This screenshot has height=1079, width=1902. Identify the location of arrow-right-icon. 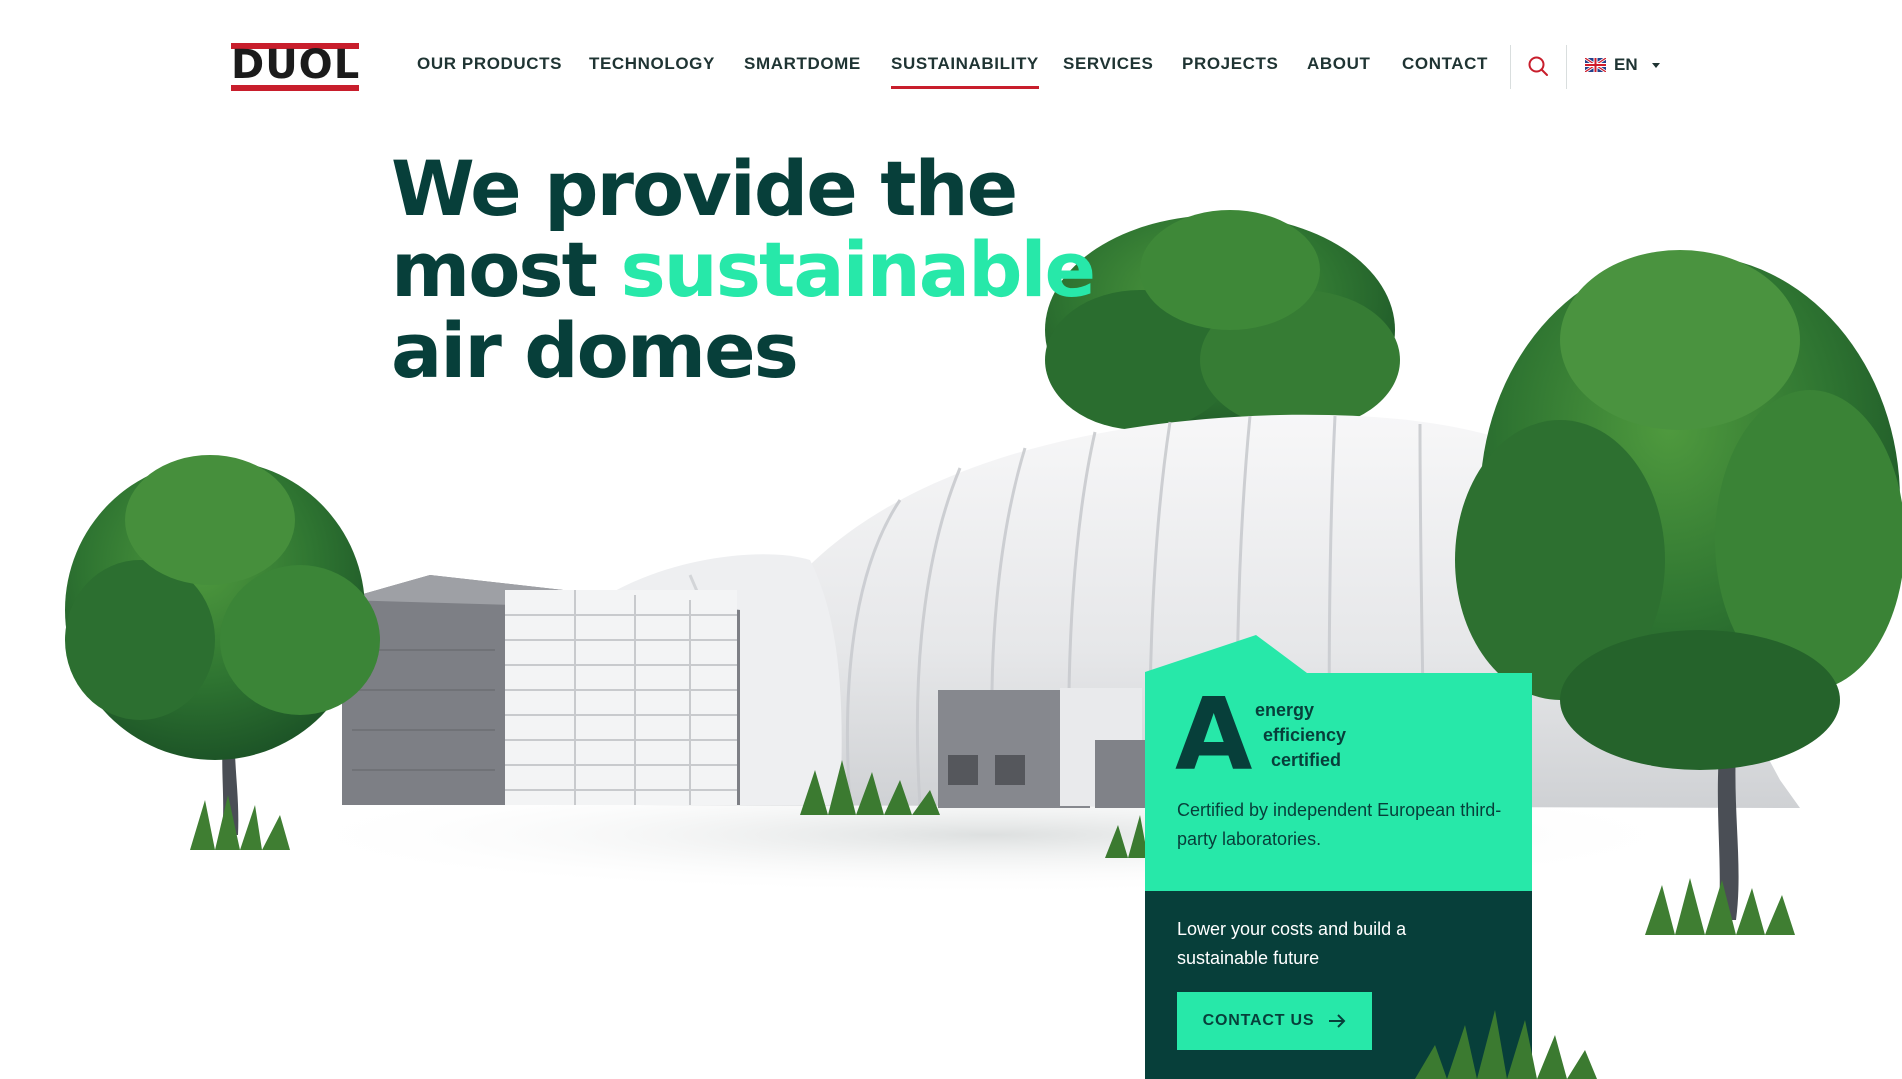
(1337, 1021).